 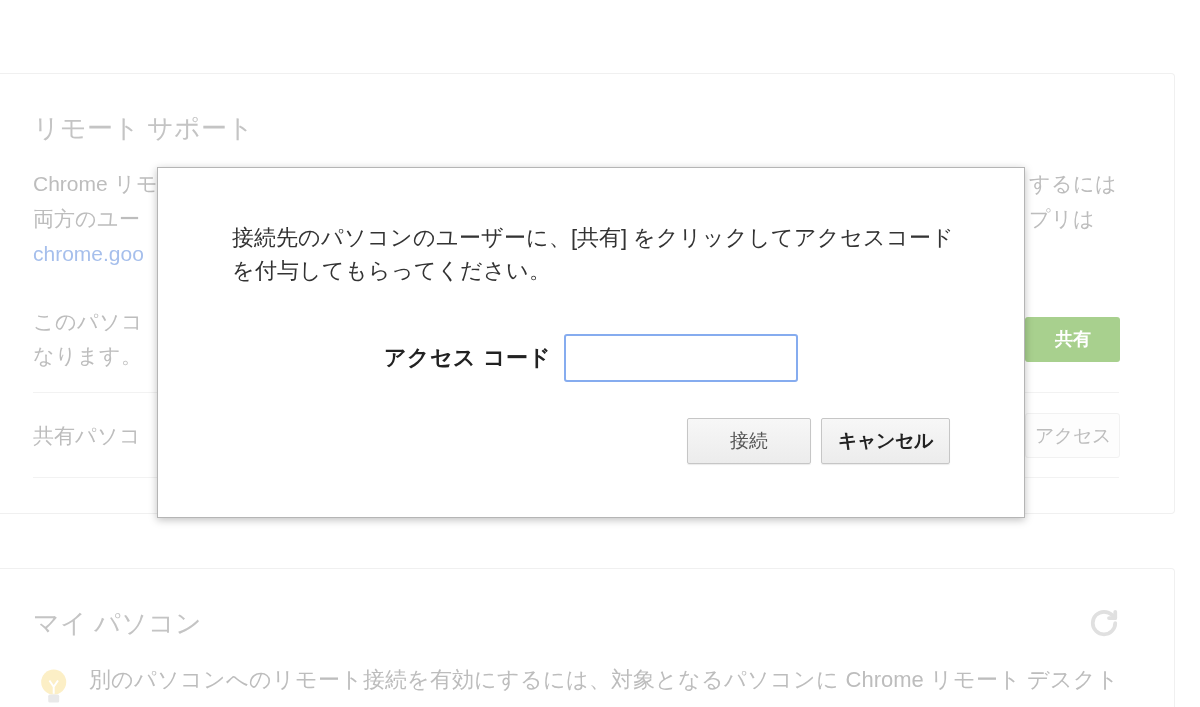 What do you see at coordinates (88, 356) in the screenshot?
I see `description-text: なります。` at bounding box center [88, 356].